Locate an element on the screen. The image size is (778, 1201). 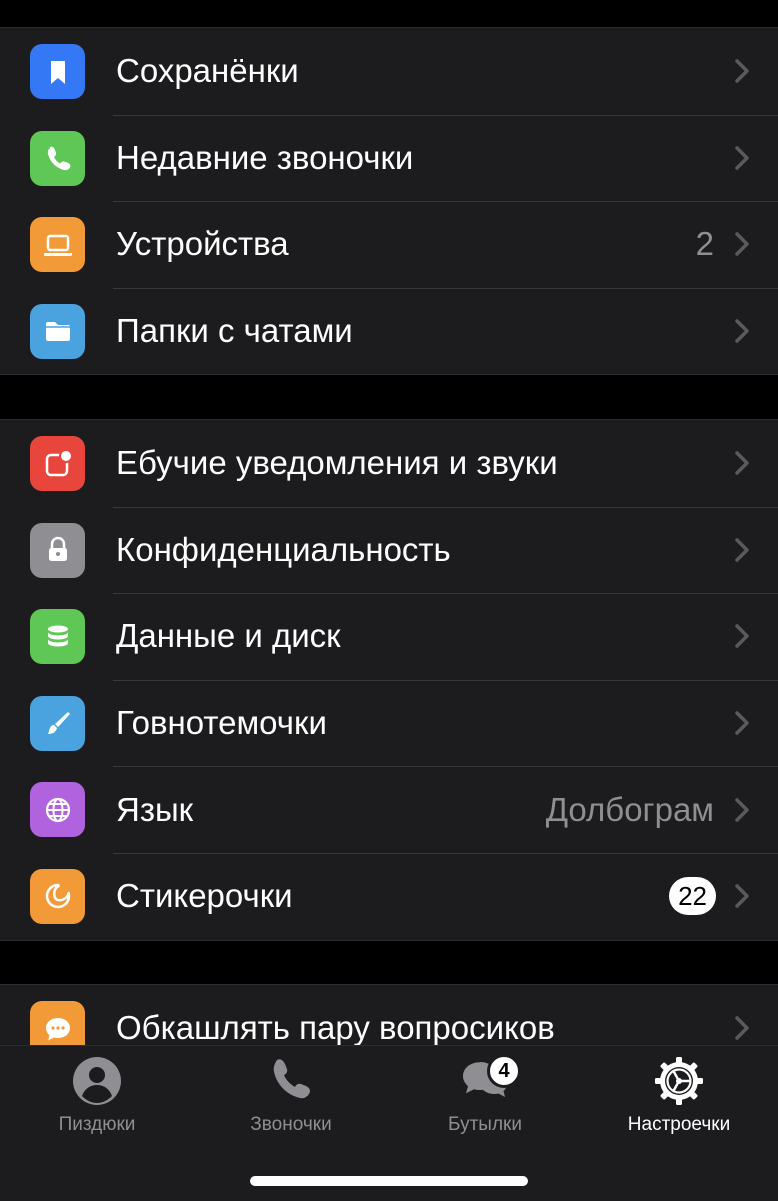
brush-icon is located at coordinates (57, 723).